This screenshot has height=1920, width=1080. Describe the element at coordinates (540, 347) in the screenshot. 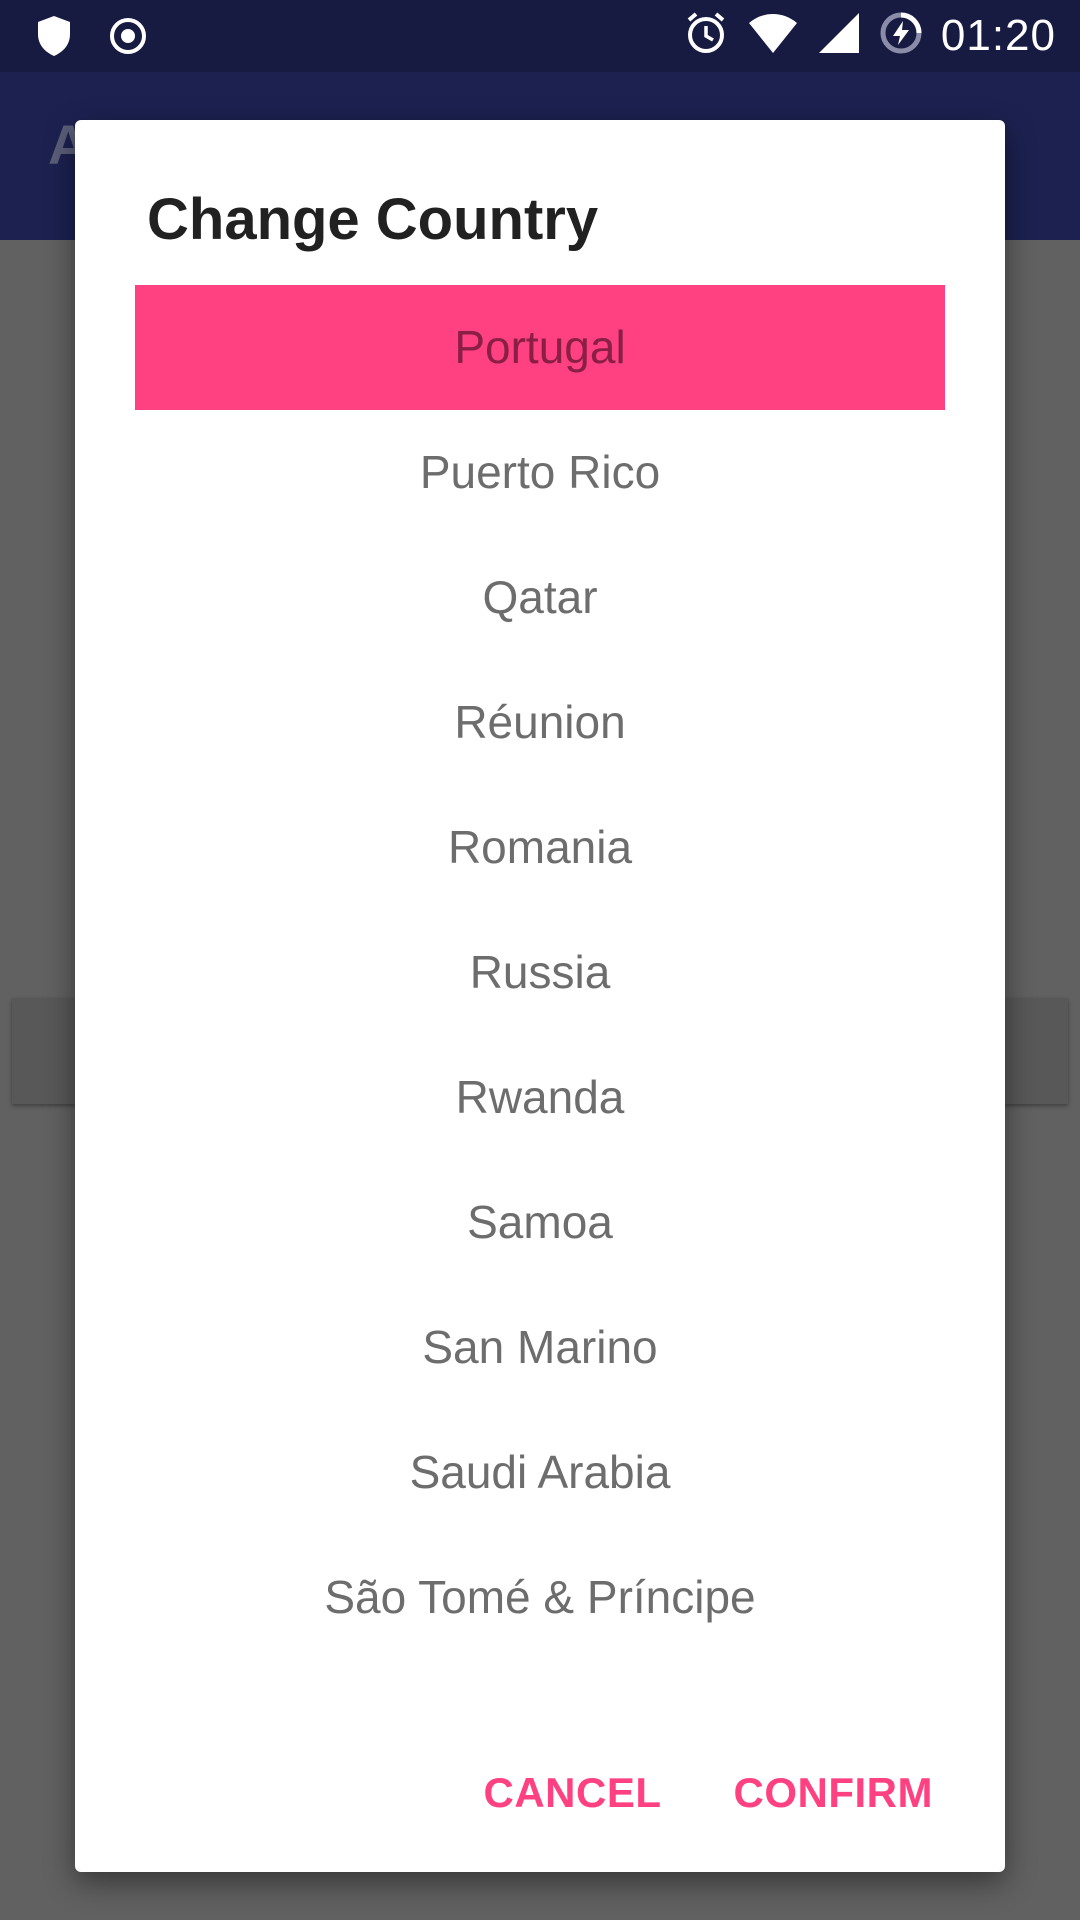

I see `country-item-selected: Portugal` at that location.